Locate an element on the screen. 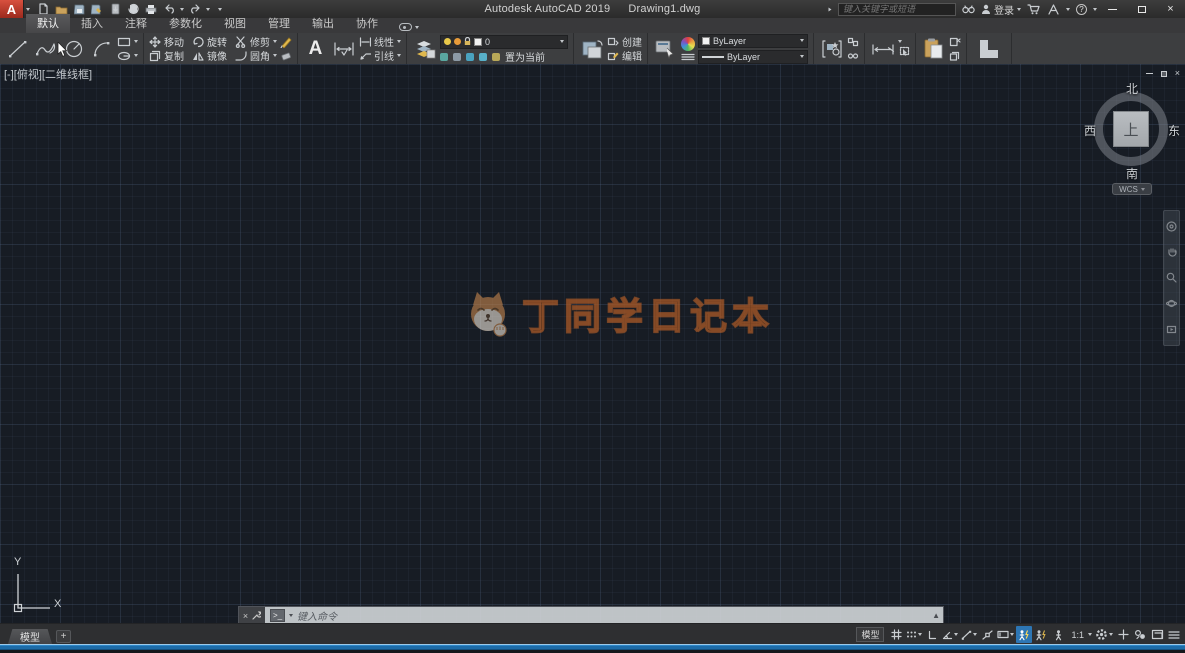 Image resolution: width=1185 pixels, height=653 pixels. polyline-tool is located at coordinates (45, 49).